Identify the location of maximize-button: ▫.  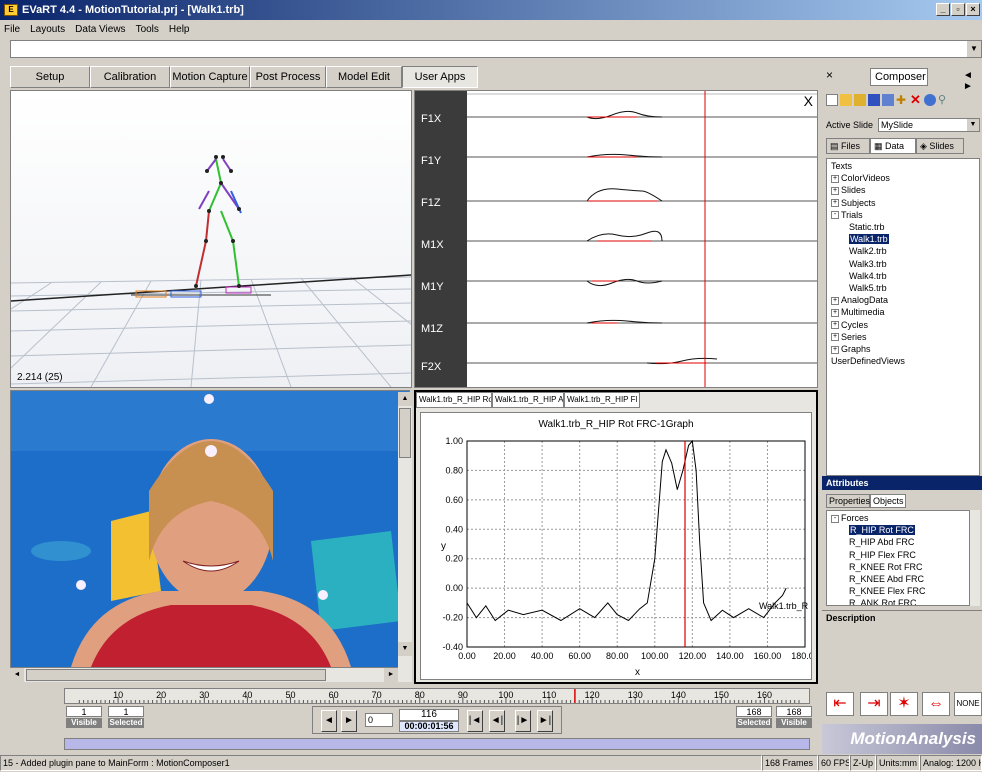
(958, 9).